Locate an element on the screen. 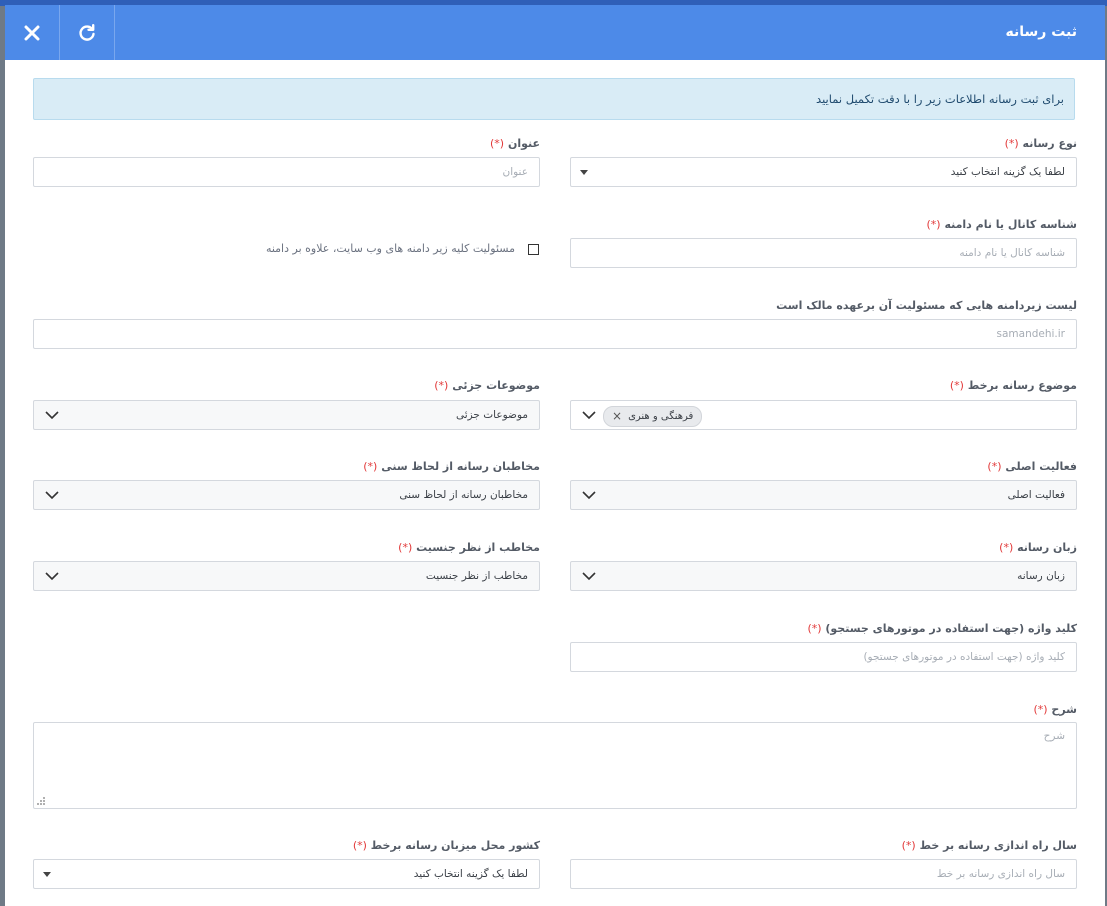 The image size is (1107, 906). age-audience-label: مخاطبان رسانه از لحاظ سنی (*) is located at coordinates (451, 466).